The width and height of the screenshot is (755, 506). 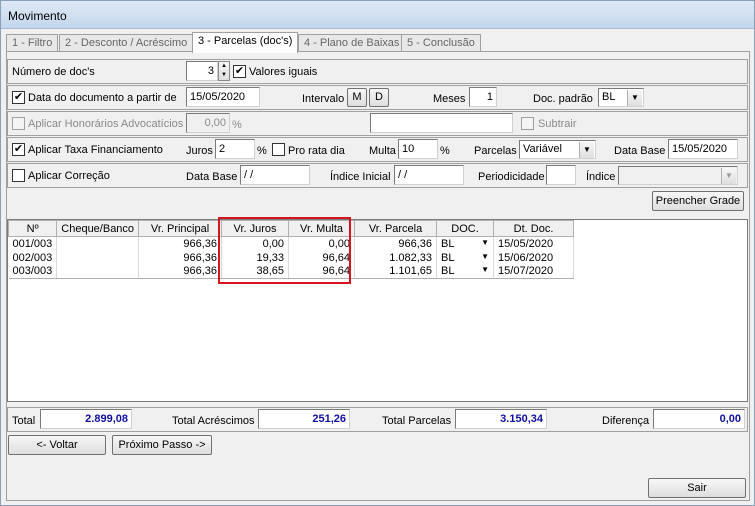 What do you see at coordinates (224, 71) in the screenshot?
I see `num-docs-spinner: ▲ ▼` at bounding box center [224, 71].